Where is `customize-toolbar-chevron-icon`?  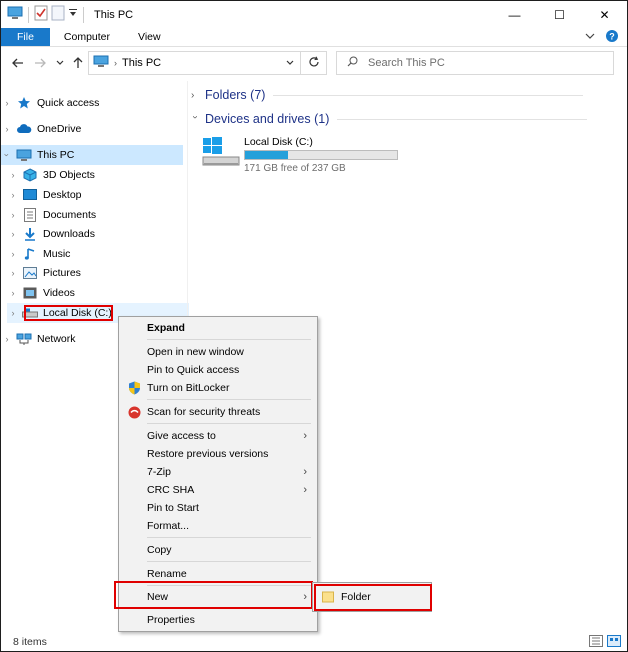
customize-toolbar-chevron-icon is located at coordinates (73, 14).